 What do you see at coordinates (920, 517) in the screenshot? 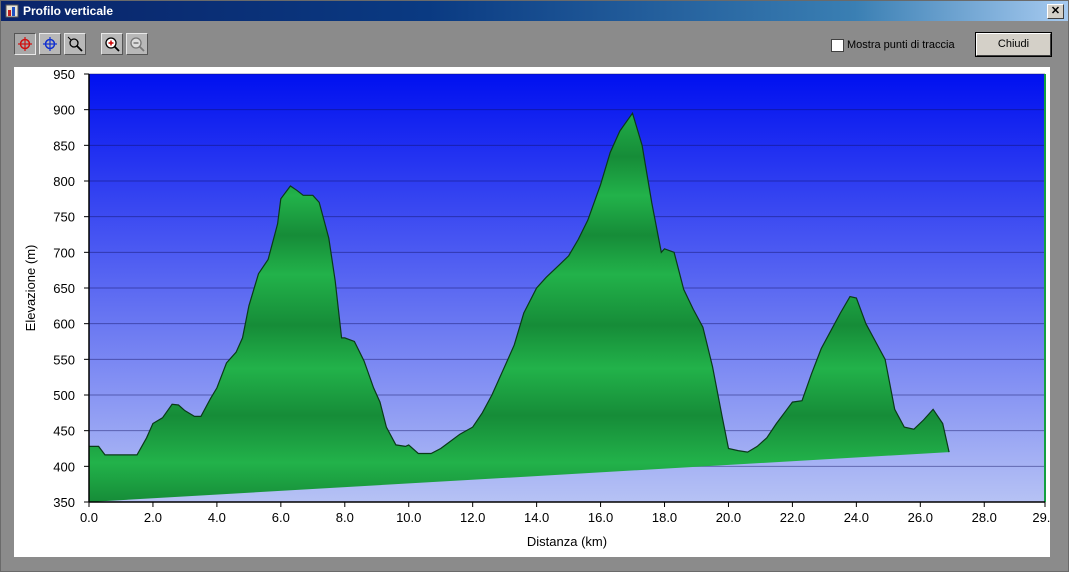
I see `x-tick-label: 26.0` at bounding box center [920, 517].